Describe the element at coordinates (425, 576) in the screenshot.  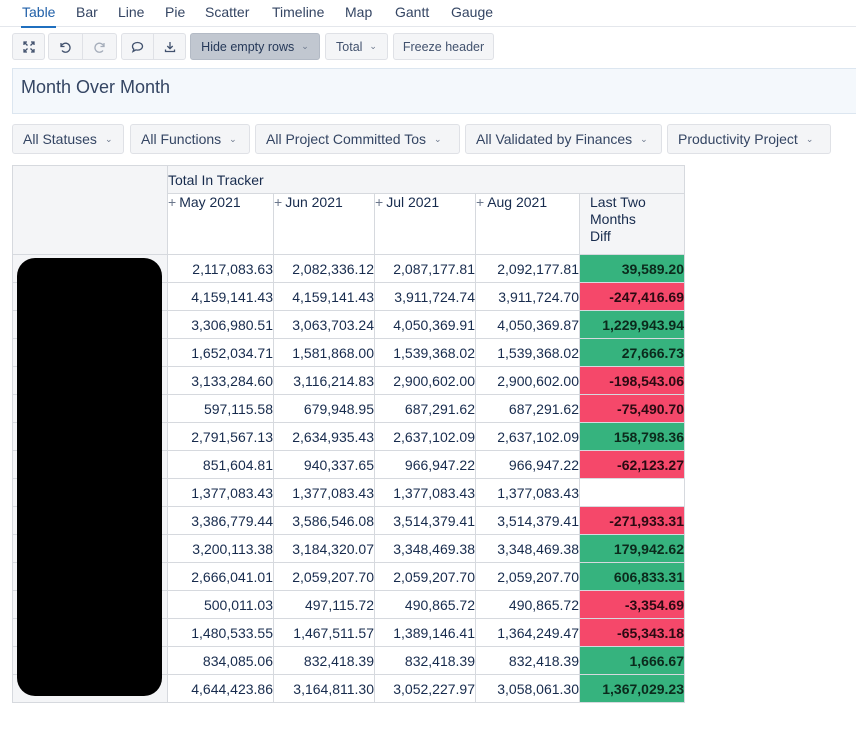
I see `table-cell: 2,059,207.70` at that location.